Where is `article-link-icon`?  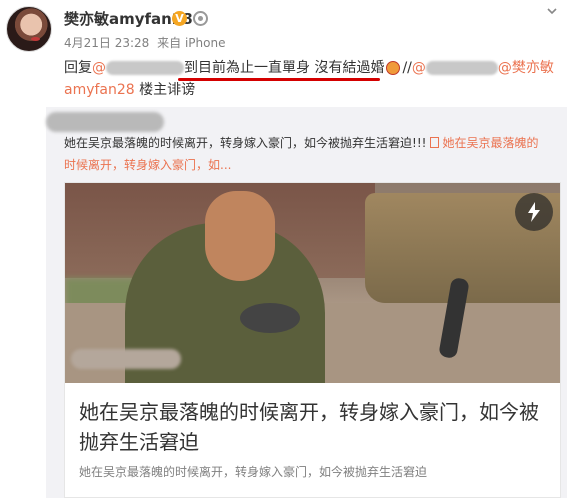 article-link-icon is located at coordinates (435, 142).